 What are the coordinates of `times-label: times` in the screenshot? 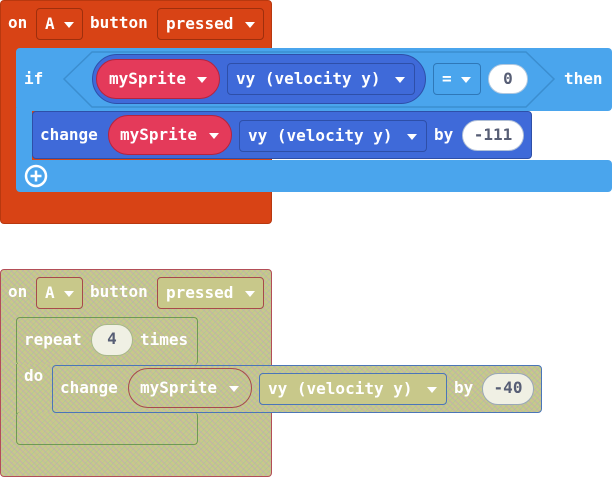 It's located at (164, 339).